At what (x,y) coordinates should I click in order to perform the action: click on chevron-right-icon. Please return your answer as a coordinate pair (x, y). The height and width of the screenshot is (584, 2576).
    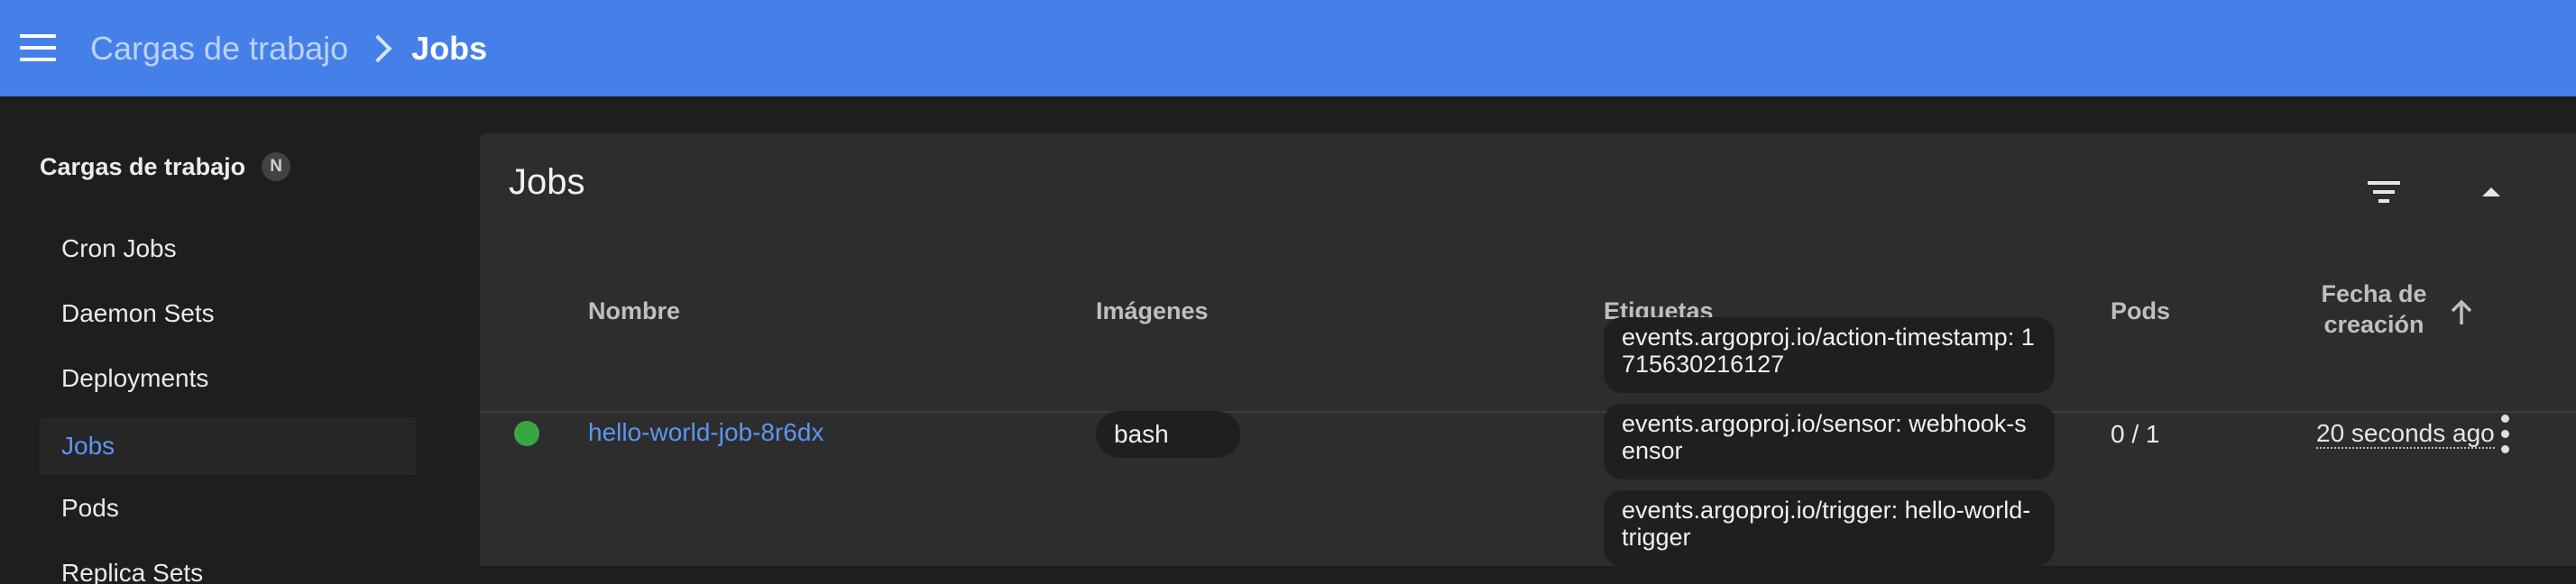
    Looking at the image, I should click on (377, 48).